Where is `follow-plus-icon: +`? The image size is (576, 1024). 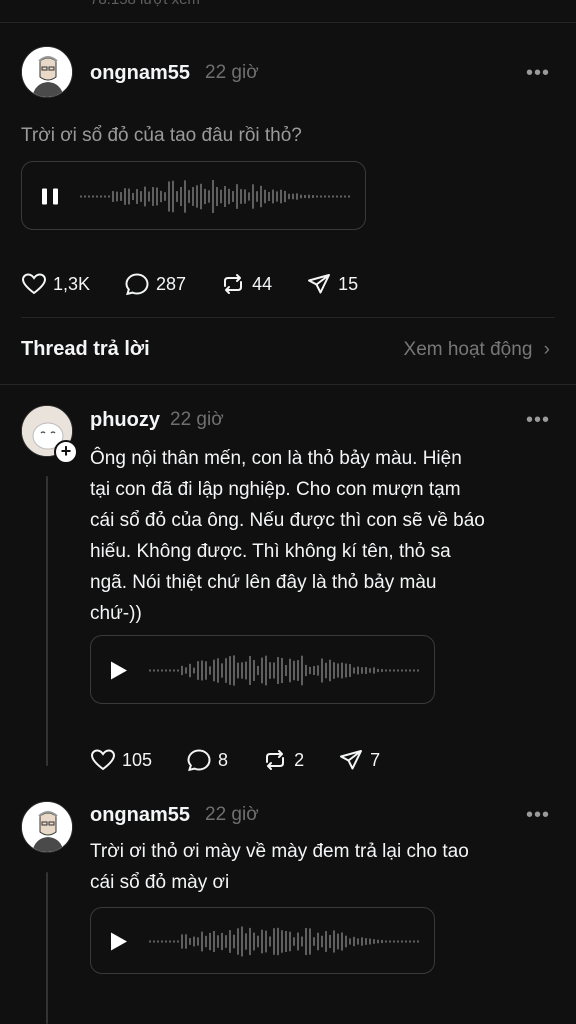
follow-plus-icon: + is located at coordinates (66, 452).